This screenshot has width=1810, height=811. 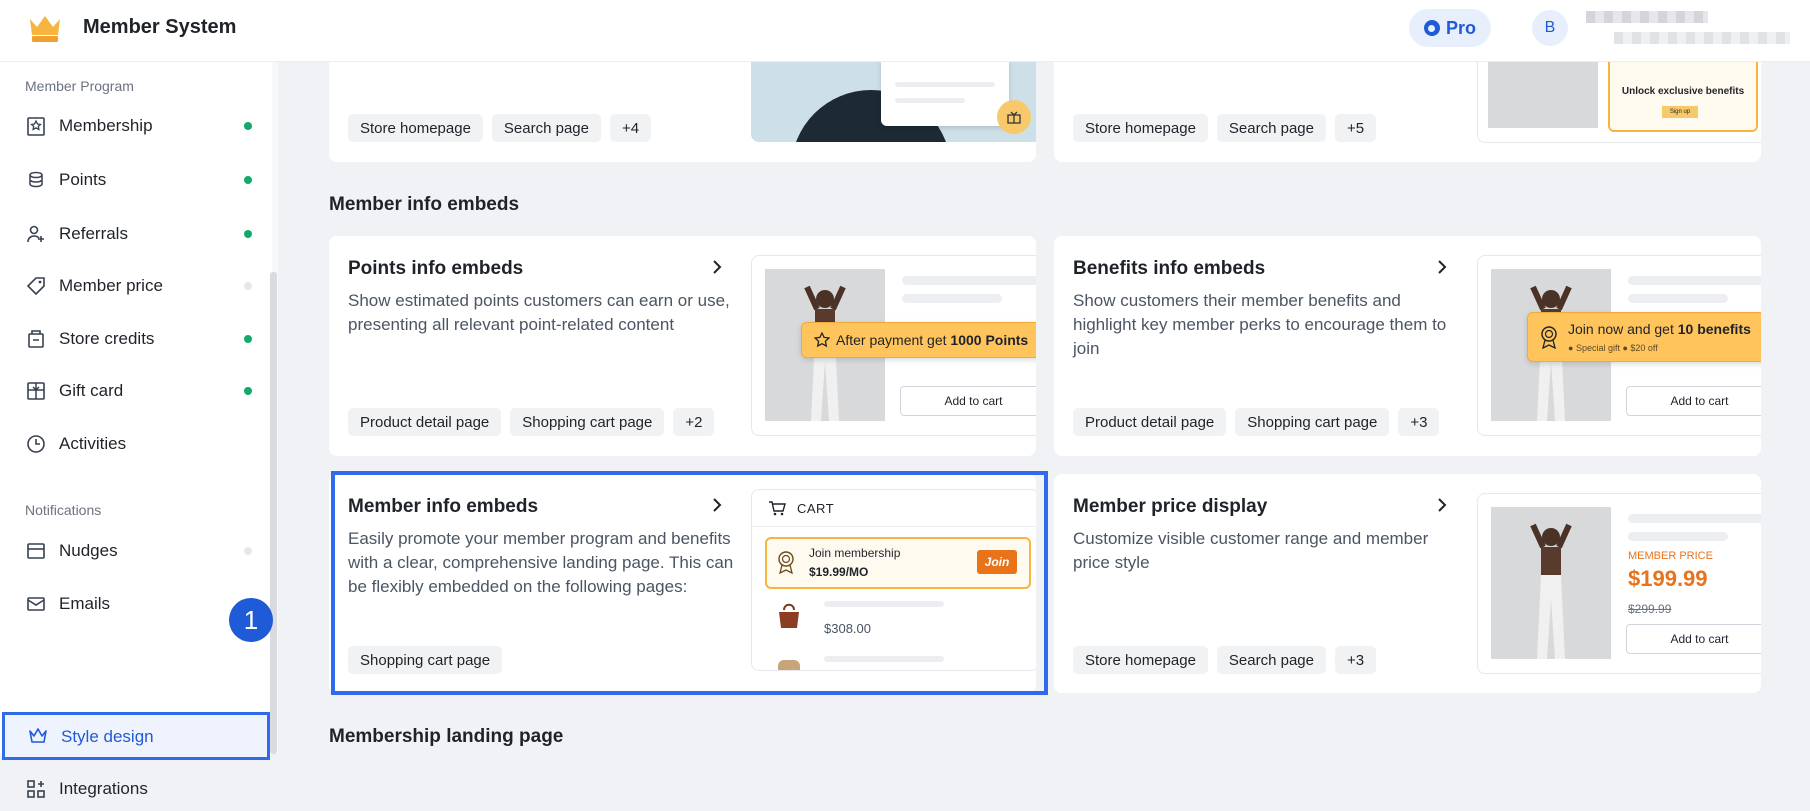 I want to click on user-avatar: B, so click(x=1550, y=28).